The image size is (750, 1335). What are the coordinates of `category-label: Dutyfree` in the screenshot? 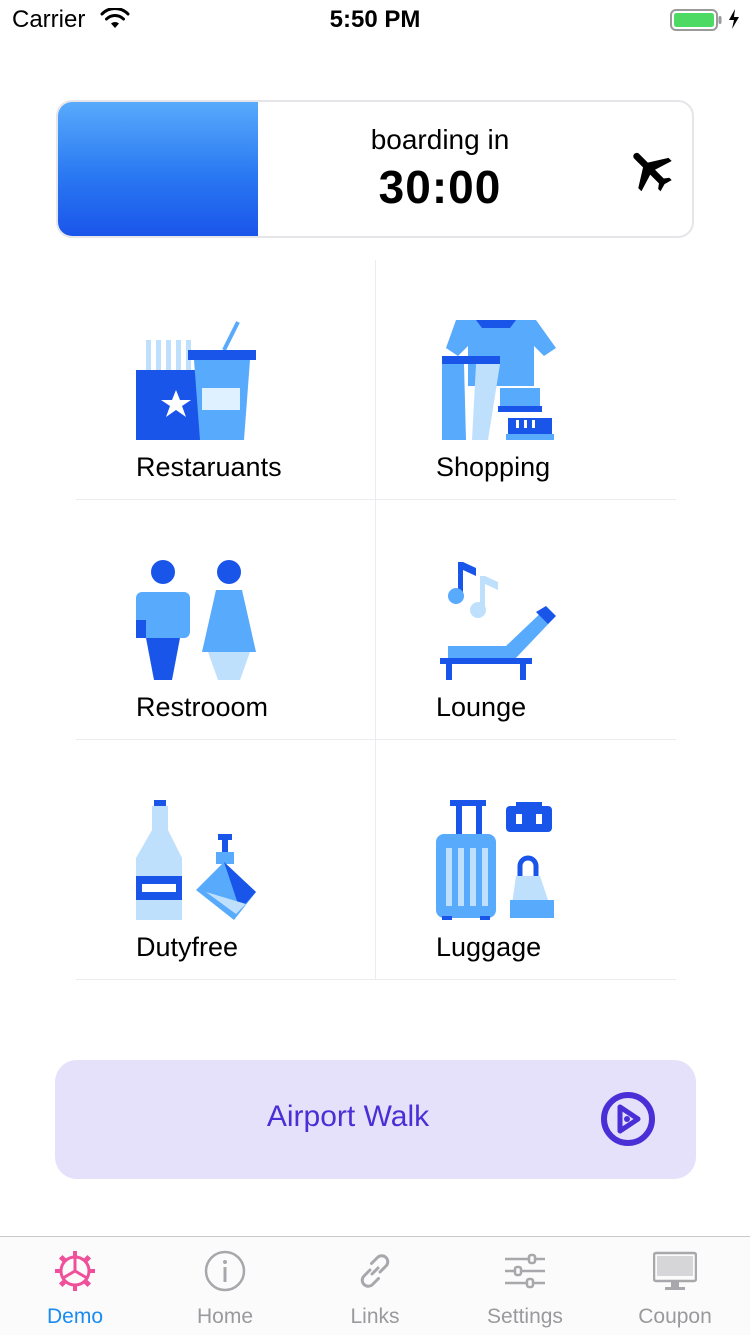 It's located at (187, 947).